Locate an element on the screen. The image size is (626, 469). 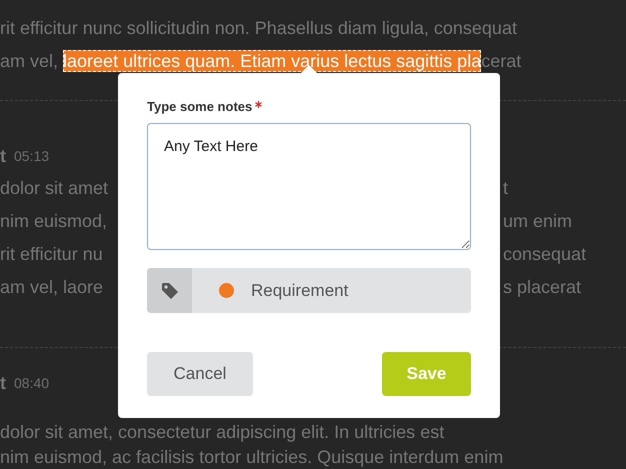
paragraph-text: um enim is located at coordinates (537, 221).